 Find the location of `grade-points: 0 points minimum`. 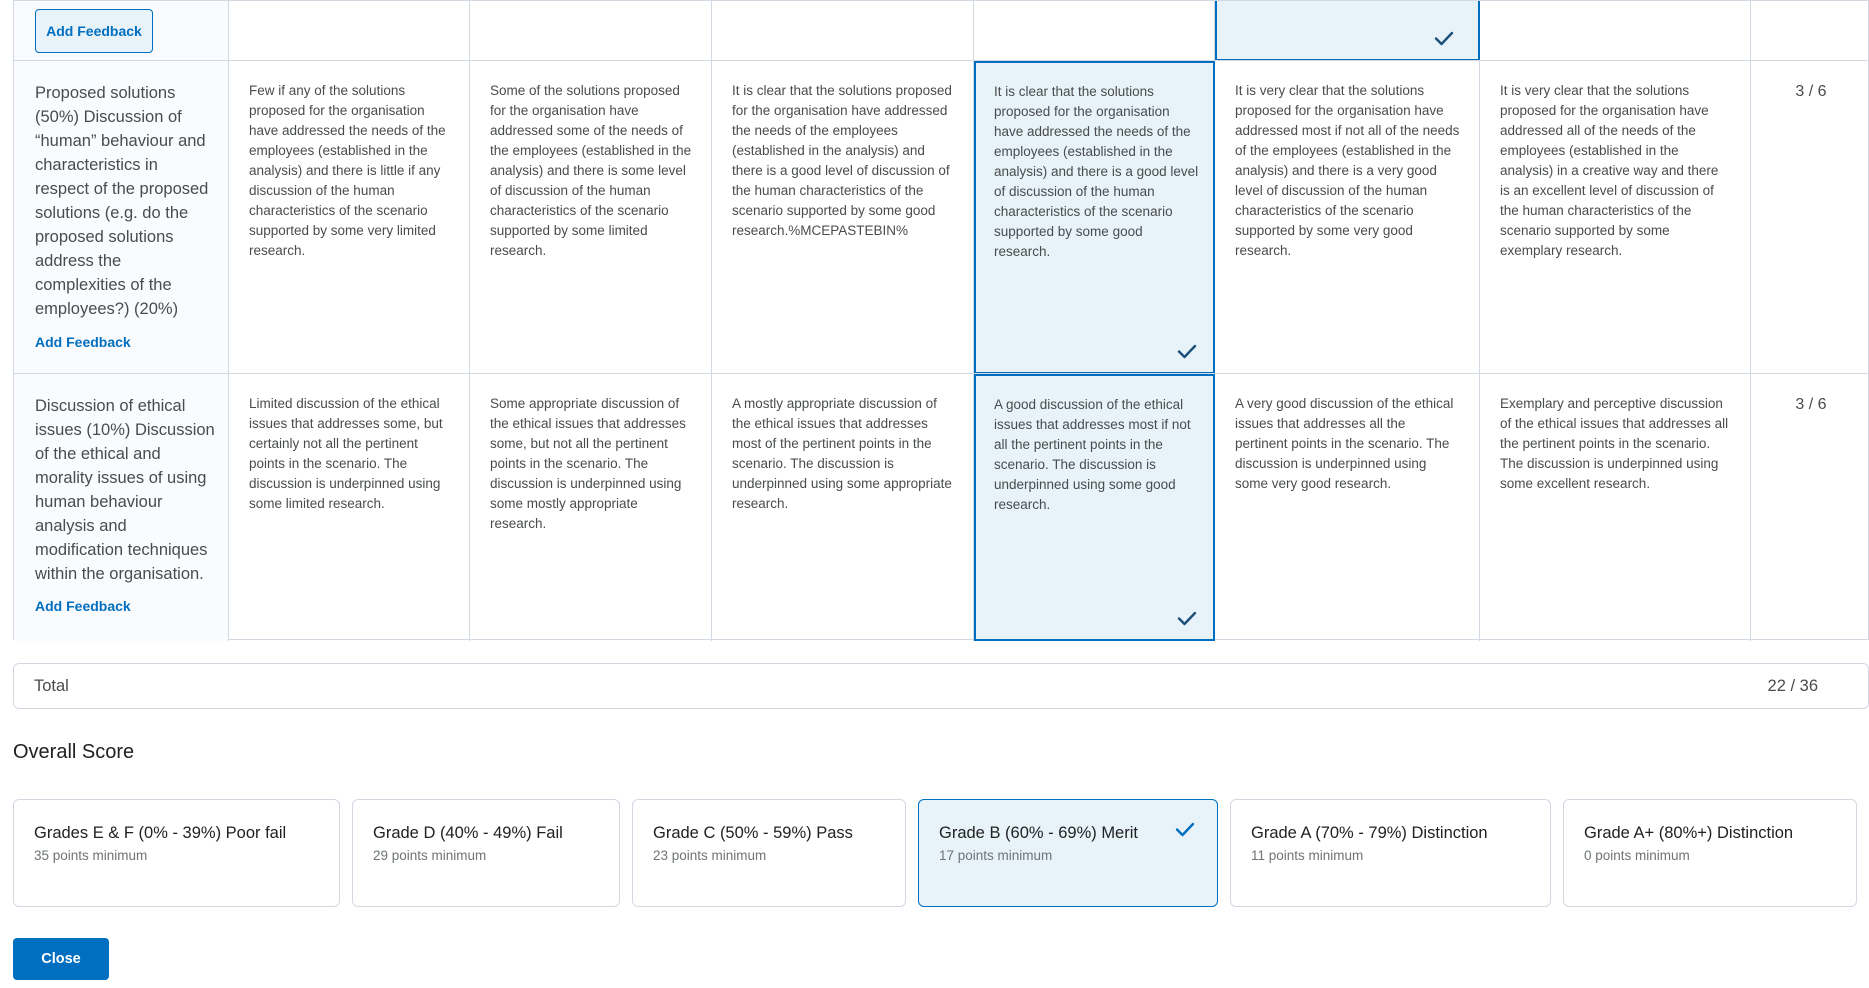

grade-points: 0 points minimum is located at coordinates (1637, 855).